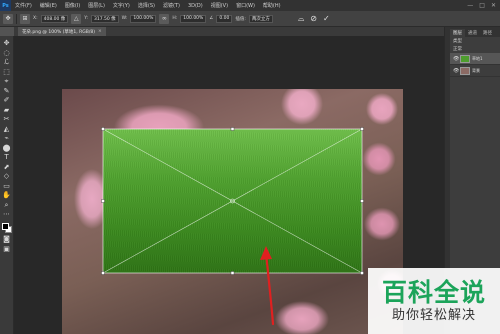  Describe the element at coordinates (433, 315) in the screenshot. I see `watermark-subtitle: 助你轻松解决` at that location.